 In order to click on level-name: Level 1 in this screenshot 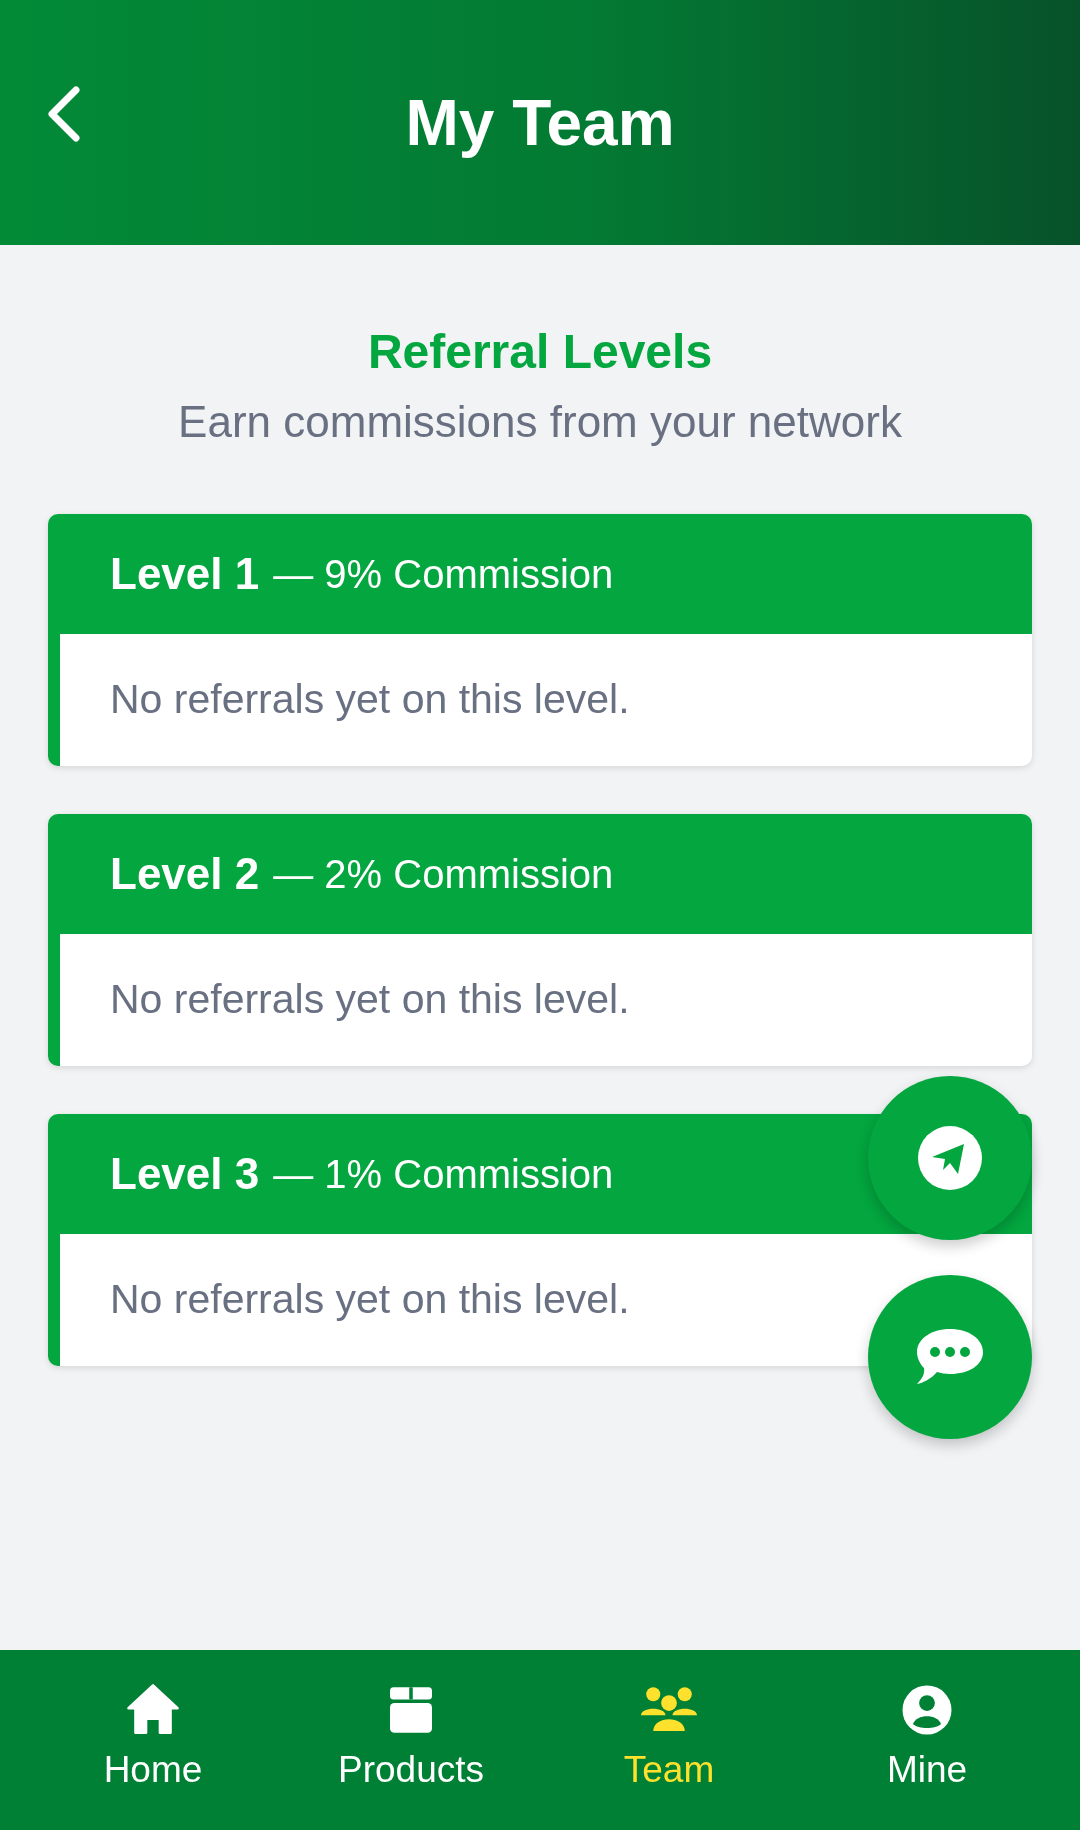, I will do `click(185, 573)`.